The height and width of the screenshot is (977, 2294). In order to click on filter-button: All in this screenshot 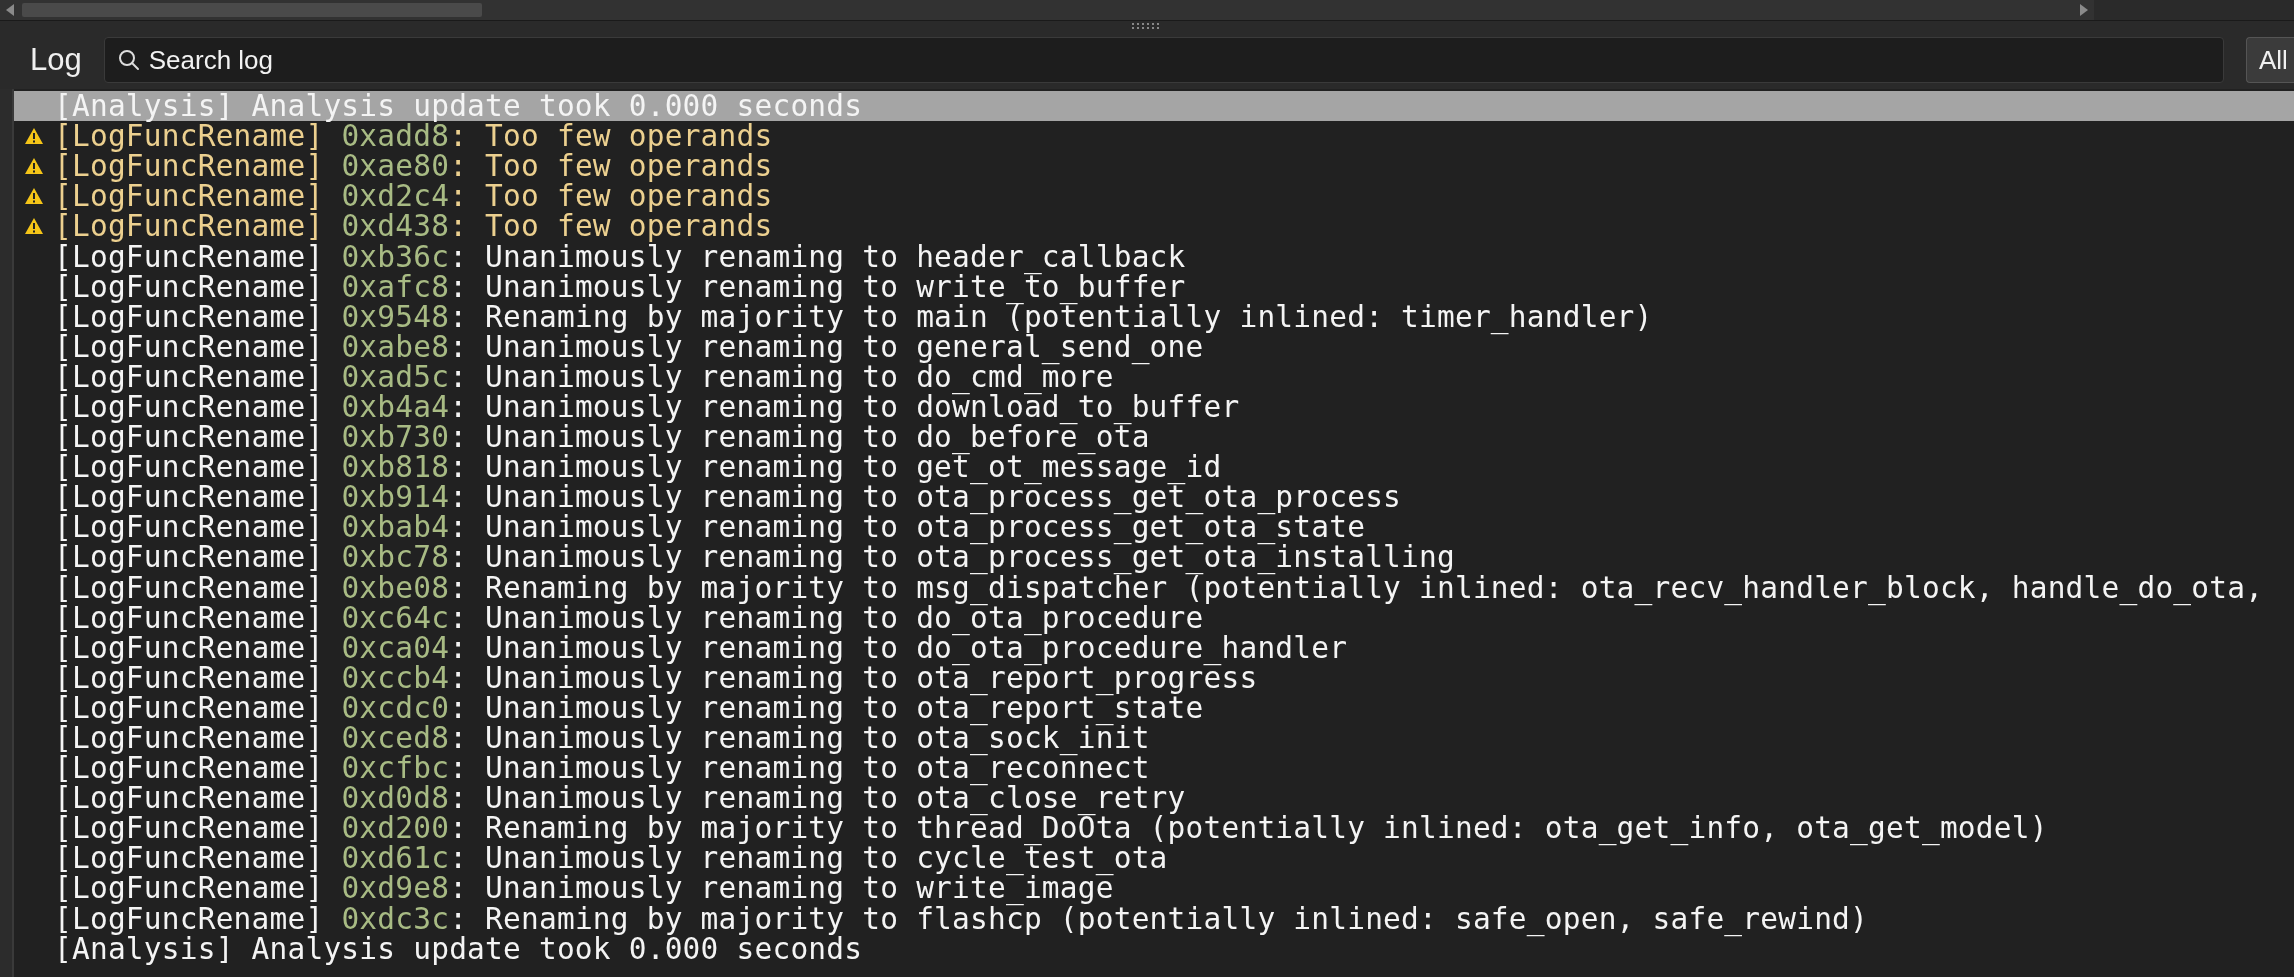, I will do `click(2270, 60)`.